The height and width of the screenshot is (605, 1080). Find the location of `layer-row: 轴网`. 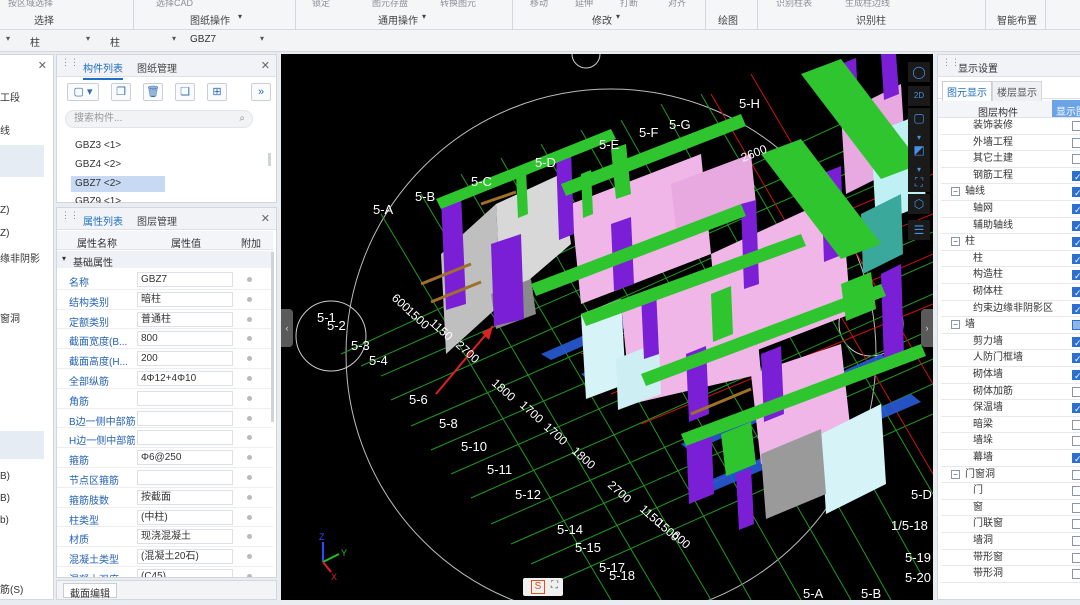

layer-row: 轴网 is located at coordinates (1010, 209).